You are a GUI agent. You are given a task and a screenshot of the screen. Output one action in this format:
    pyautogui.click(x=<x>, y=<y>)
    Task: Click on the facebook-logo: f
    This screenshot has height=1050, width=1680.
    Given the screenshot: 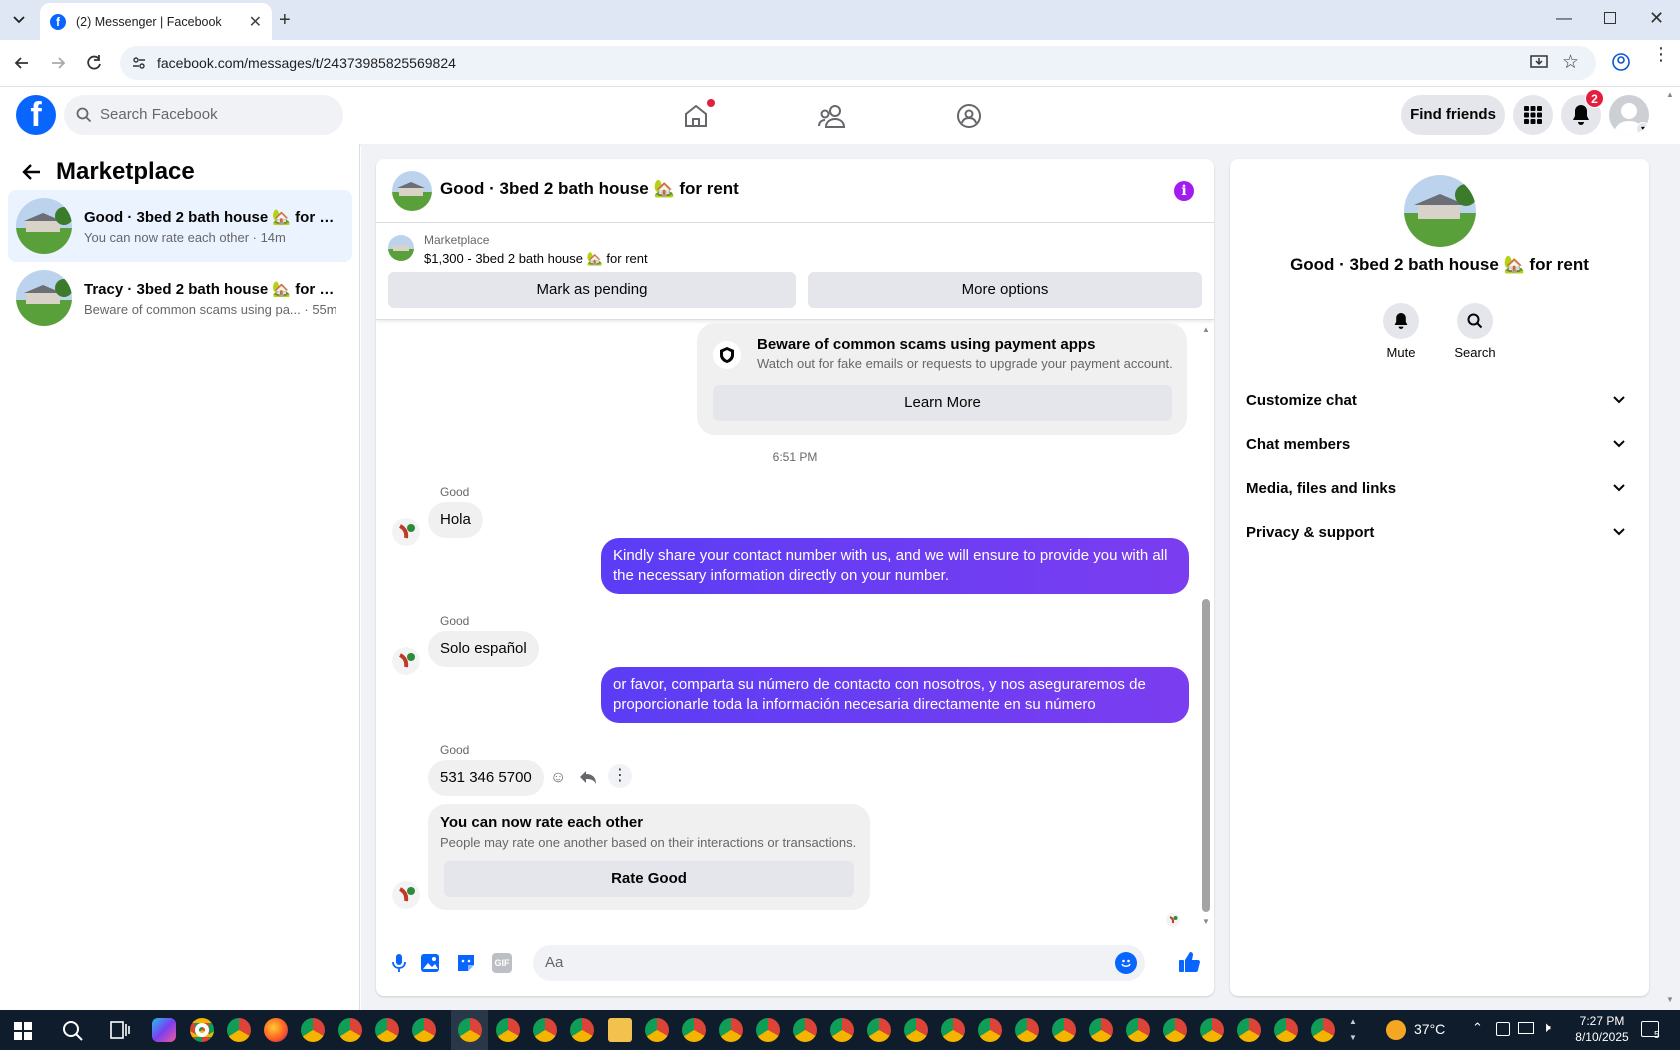 What is the action you would take?
    pyautogui.click(x=36, y=115)
    